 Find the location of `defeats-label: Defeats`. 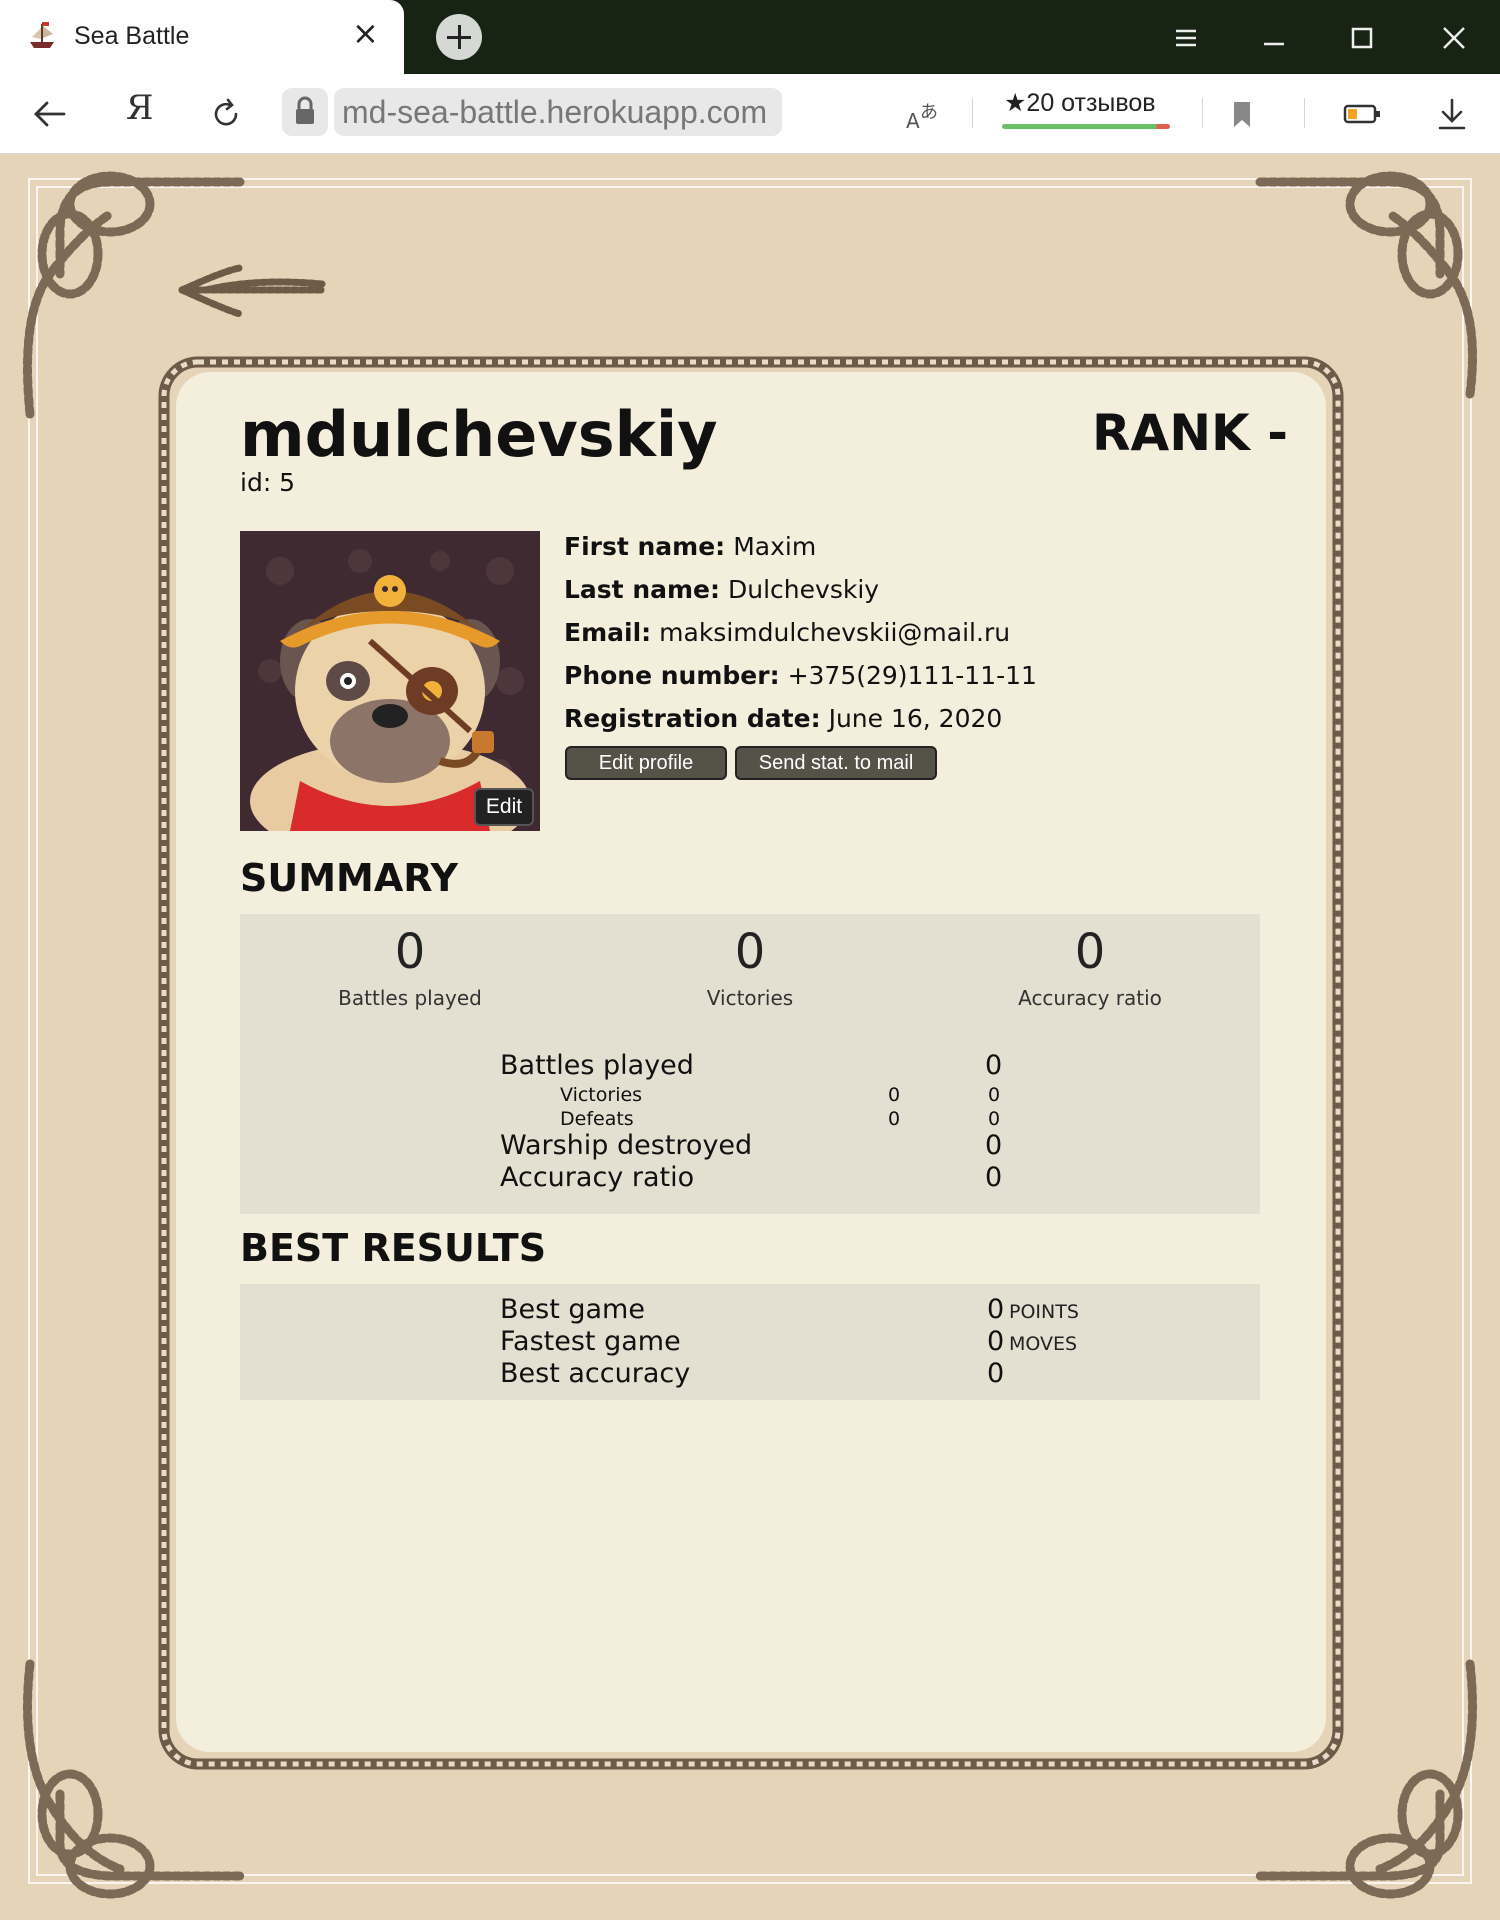

defeats-label: Defeats is located at coordinates (597, 1119).